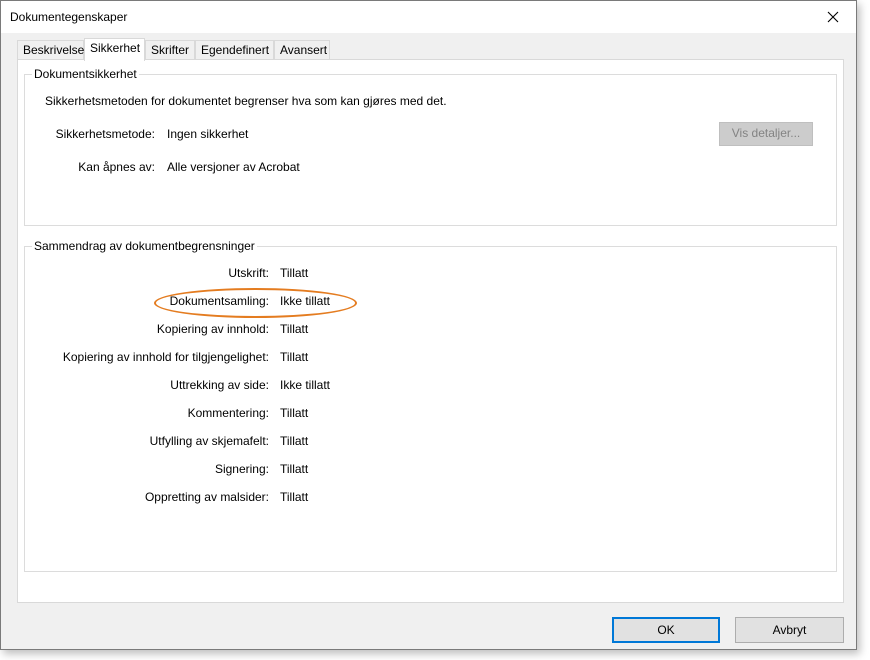 The width and height of the screenshot is (870, 660). I want to click on security-method-label: Sikkerhetsmetode:, so click(105, 134).